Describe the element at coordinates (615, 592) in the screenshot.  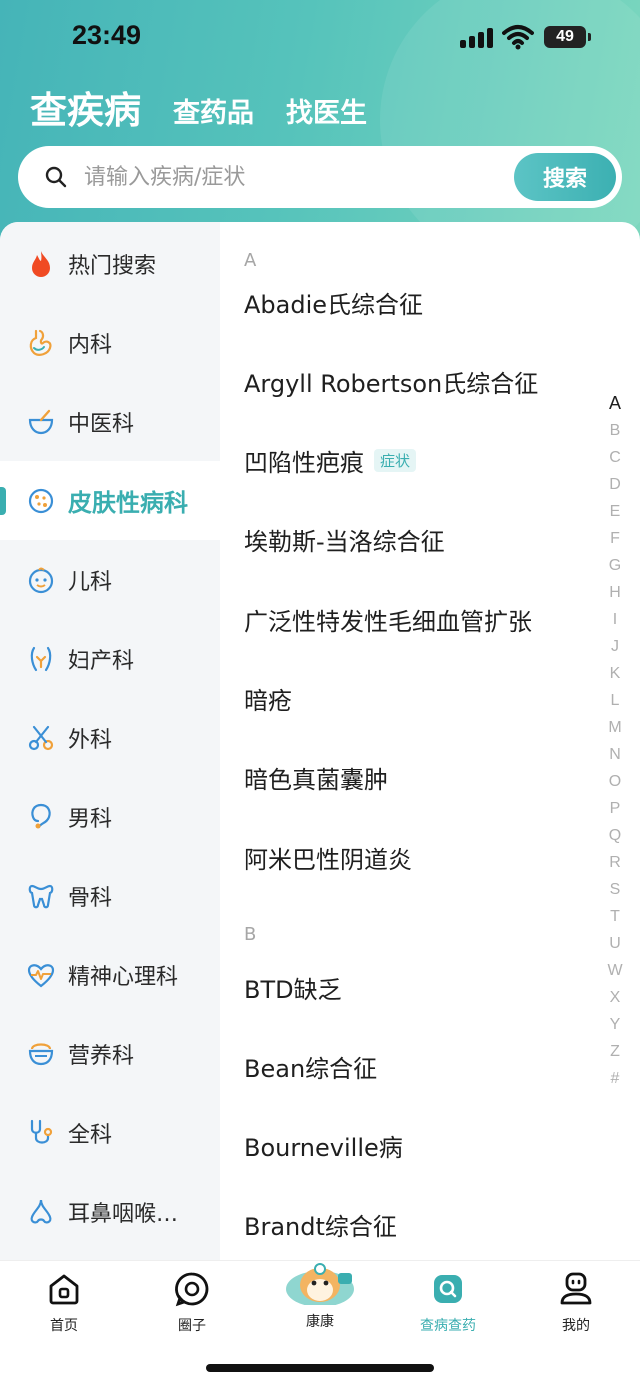
I see `index-letter: H` at that location.